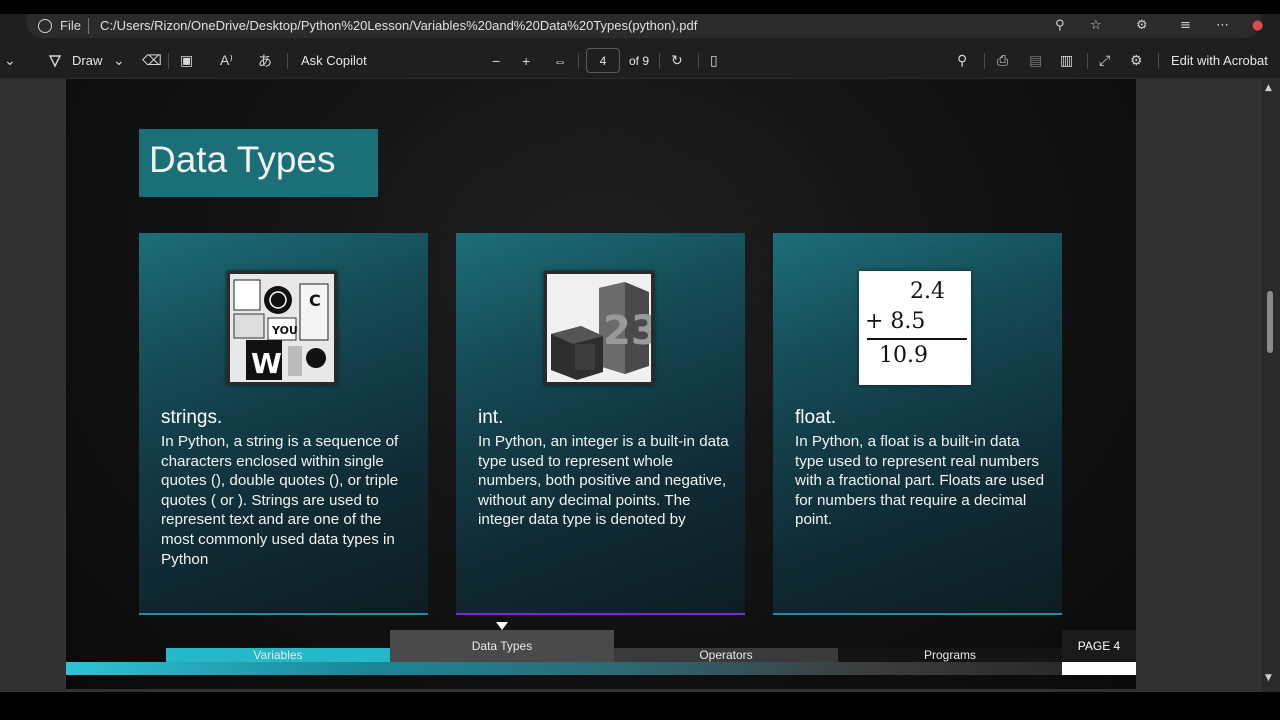  What do you see at coordinates (315, 300) in the screenshot?
I see `svg-text: C` at bounding box center [315, 300].